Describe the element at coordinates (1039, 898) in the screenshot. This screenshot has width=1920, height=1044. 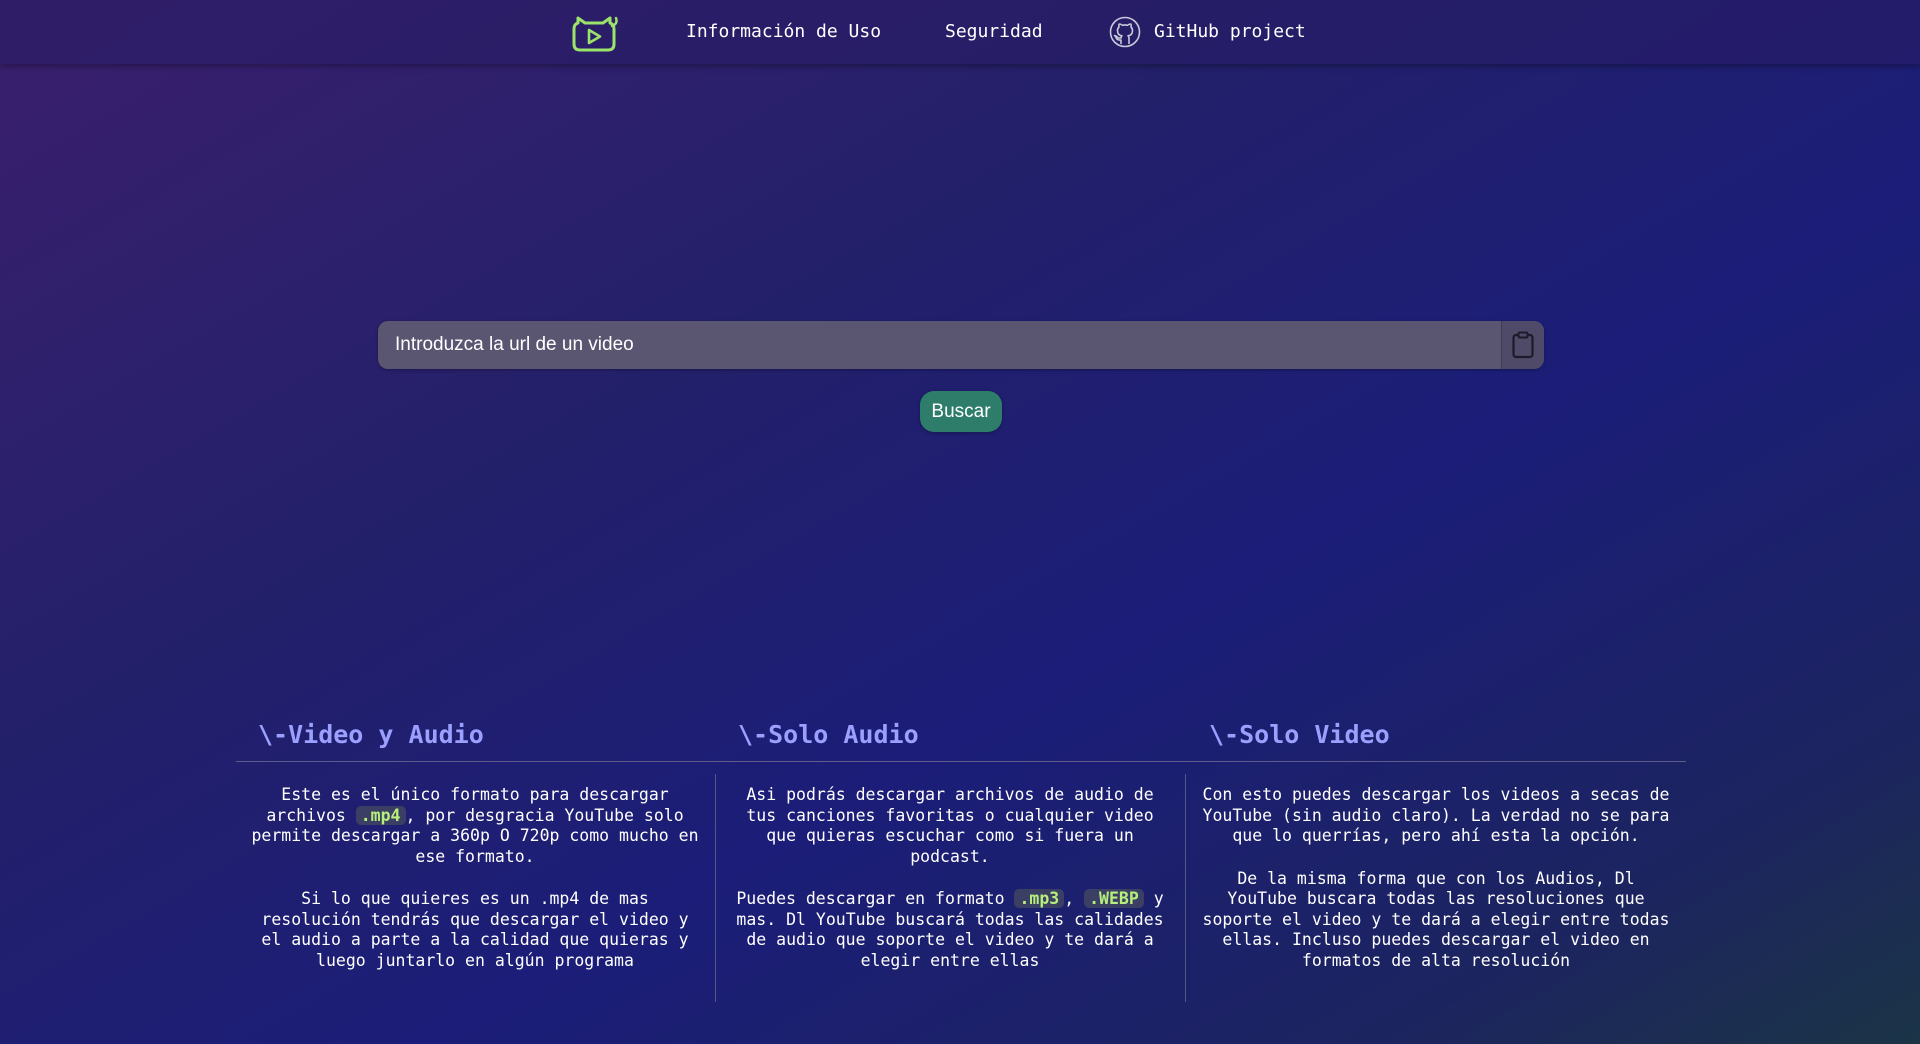
I see `code-tag-mp3: .mp3` at that location.